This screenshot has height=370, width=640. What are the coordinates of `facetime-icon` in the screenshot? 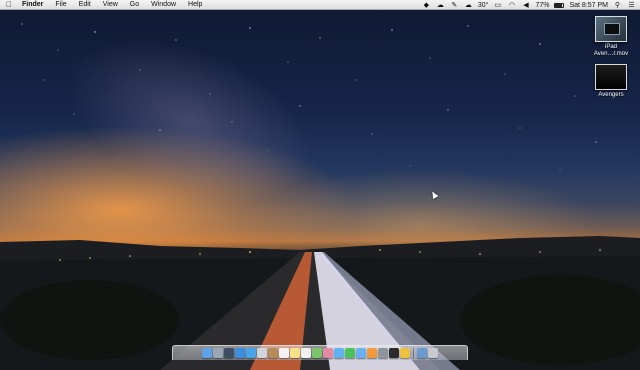 It's located at (350, 353).